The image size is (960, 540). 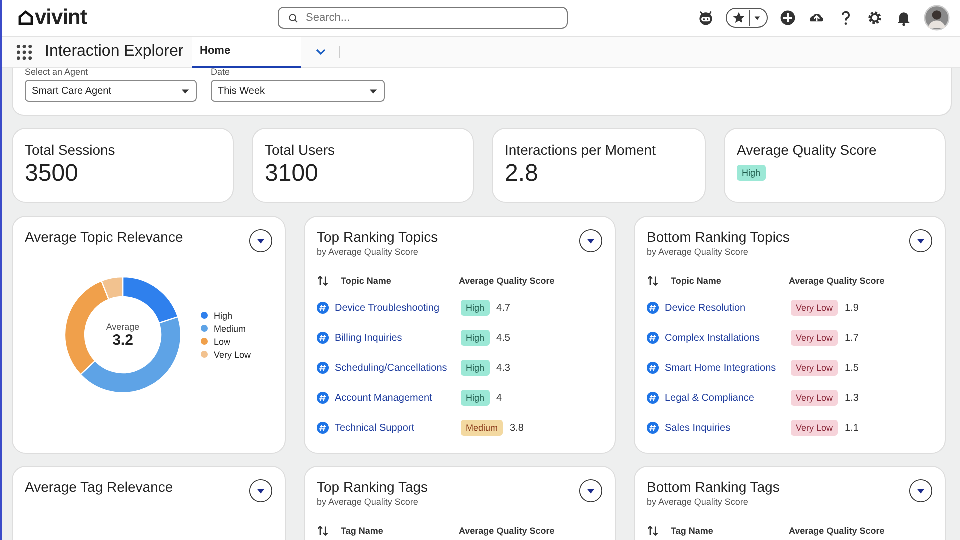 I want to click on topic-link: Smart Home Integrations, so click(x=728, y=368).